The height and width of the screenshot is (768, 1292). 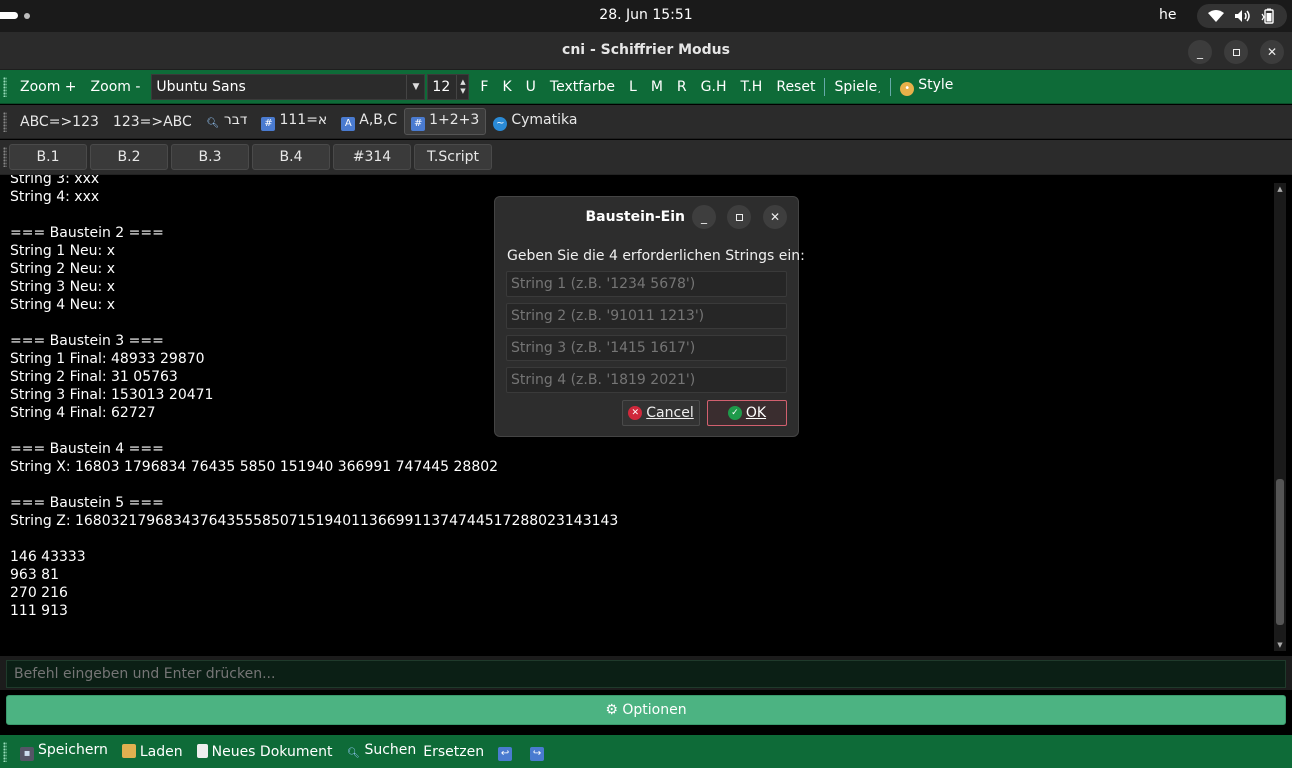 I want to click on search-button: 🔍︎ Suchen, so click(x=381, y=751).